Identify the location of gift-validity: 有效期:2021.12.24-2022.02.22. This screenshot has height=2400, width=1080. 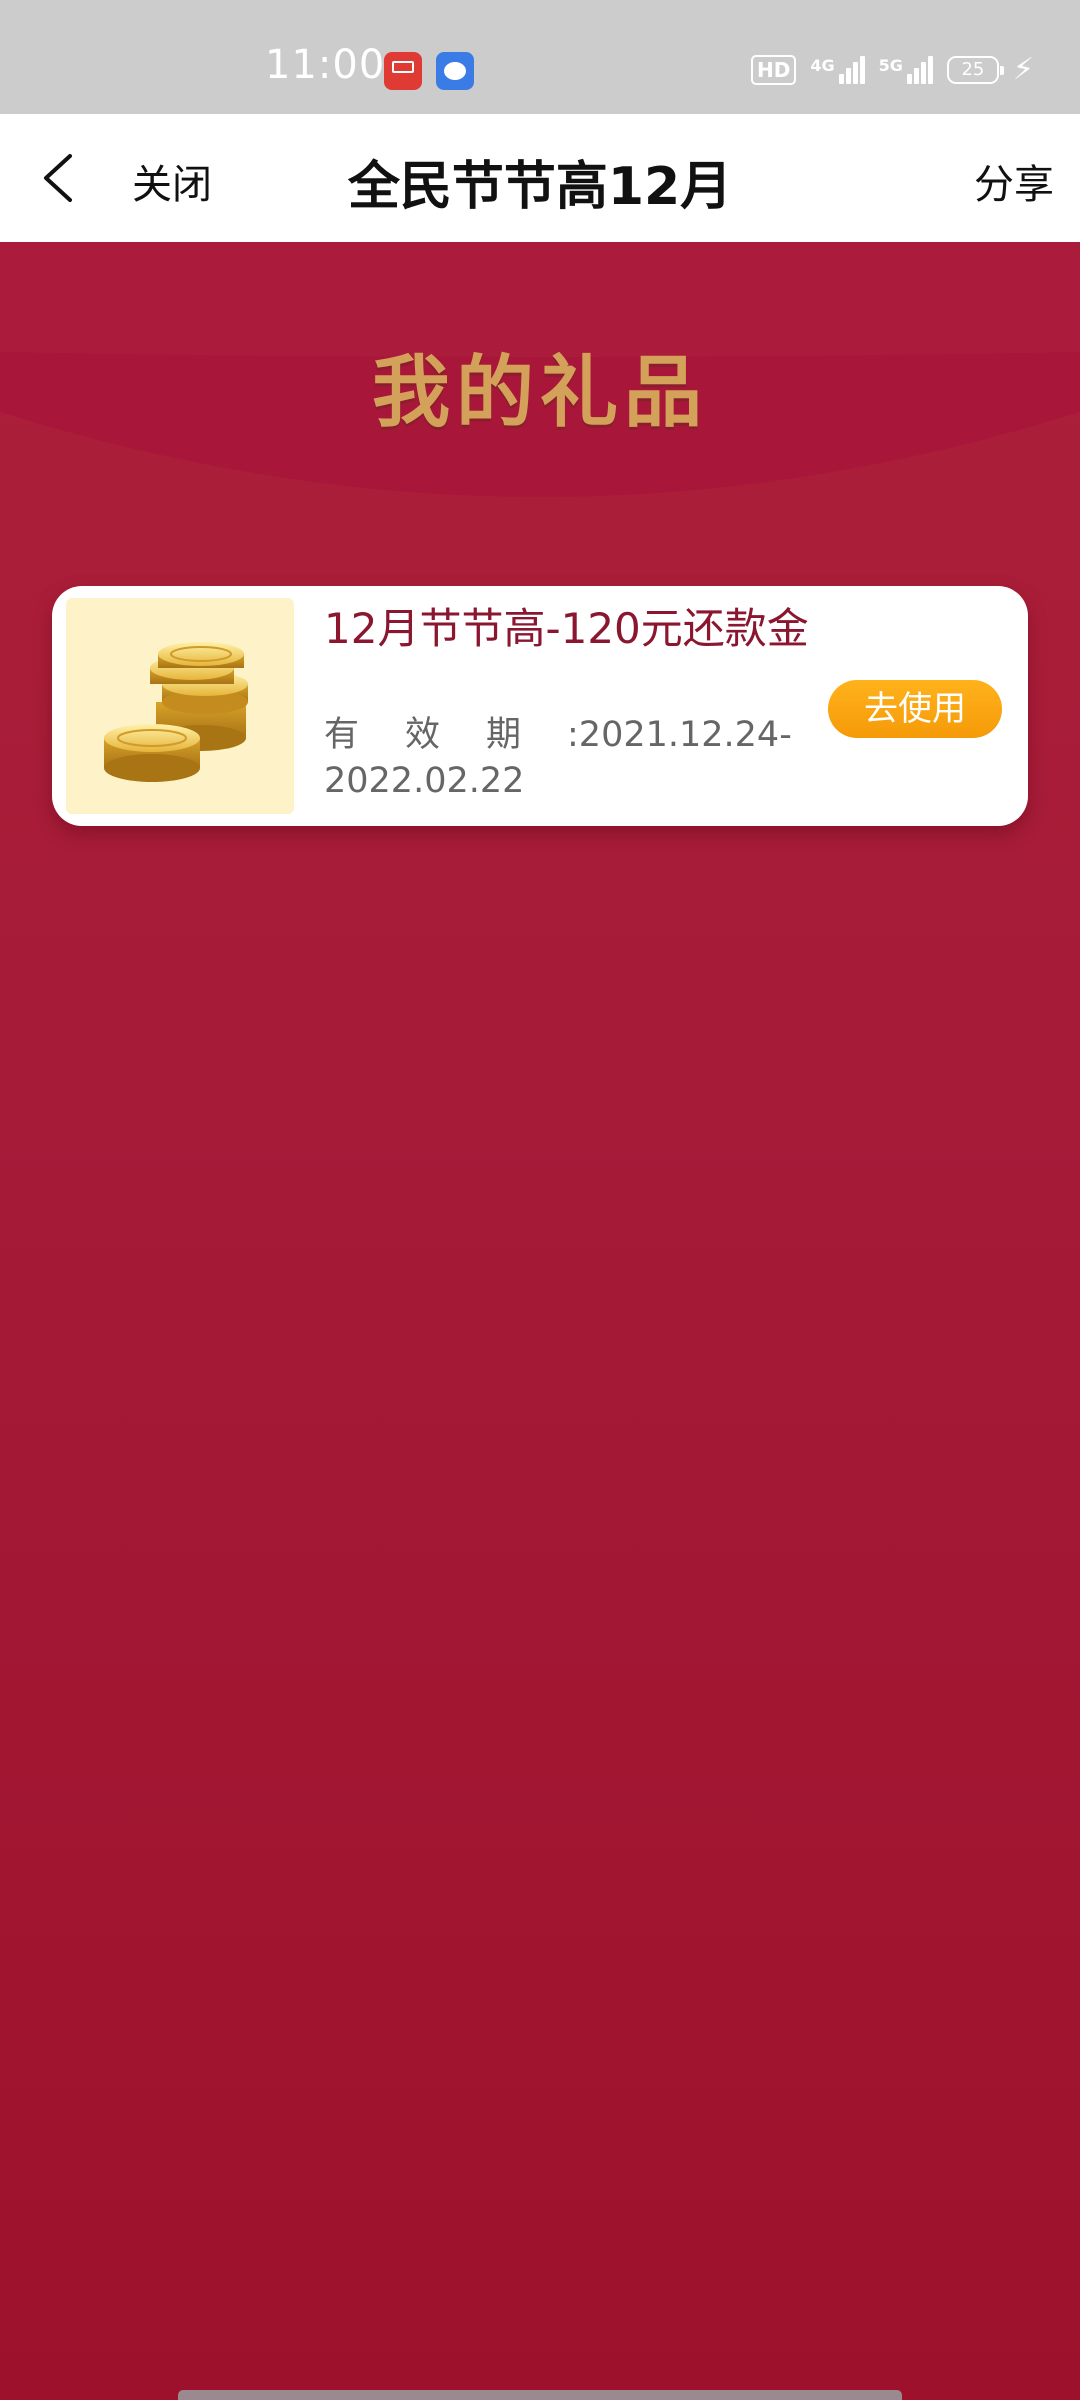
(596, 758).